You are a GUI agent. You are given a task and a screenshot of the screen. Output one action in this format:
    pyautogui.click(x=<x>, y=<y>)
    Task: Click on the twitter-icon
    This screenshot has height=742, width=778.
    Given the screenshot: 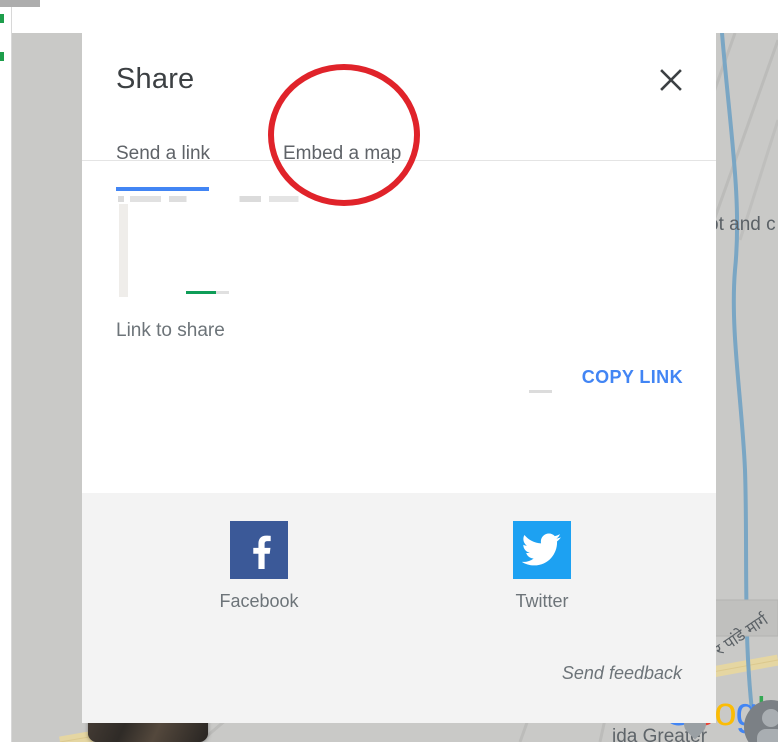 What is the action you would take?
    pyautogui.click(x=542, y=550)
    